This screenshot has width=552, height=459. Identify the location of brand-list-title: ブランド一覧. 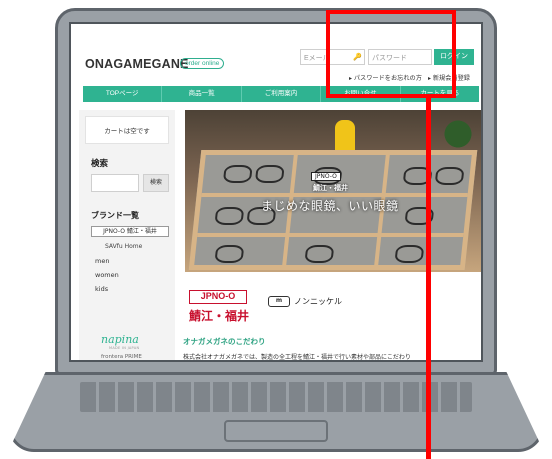
(115, 215).